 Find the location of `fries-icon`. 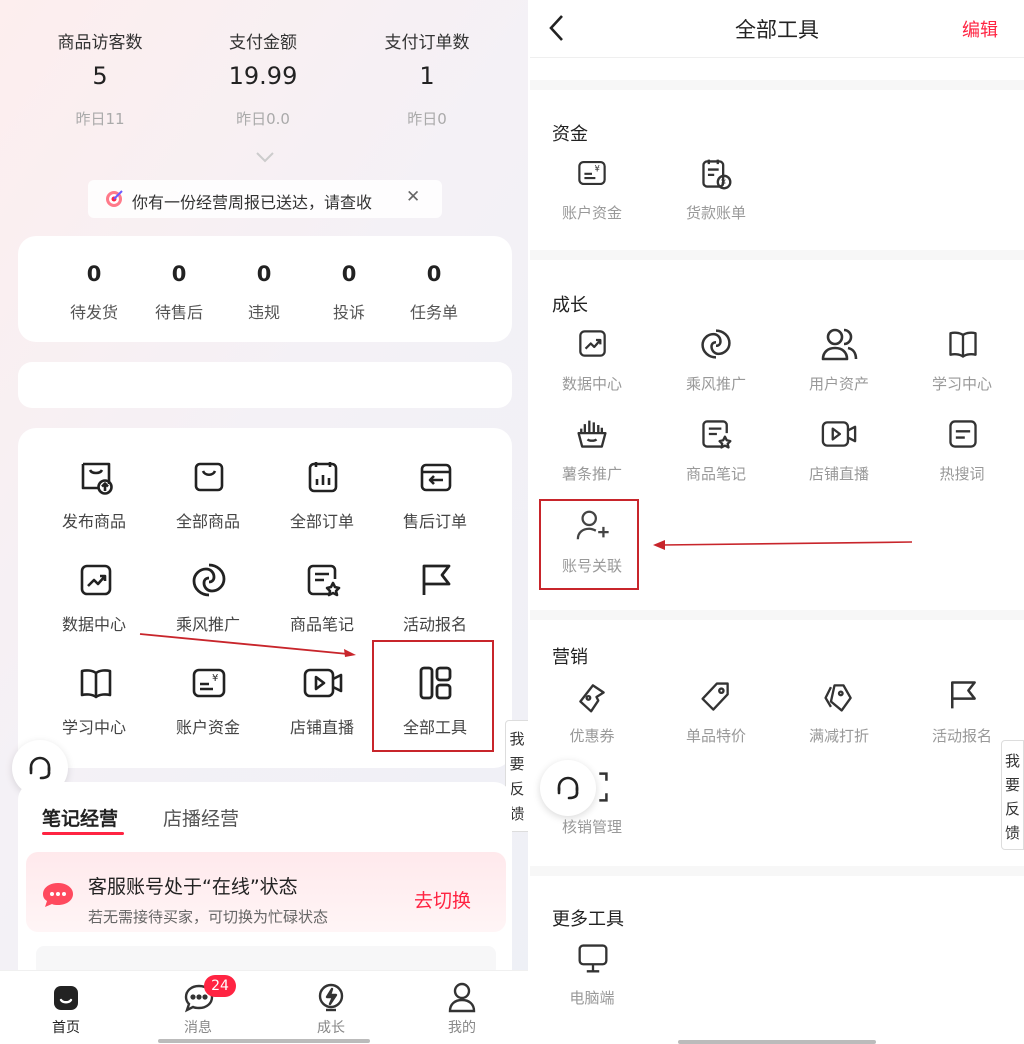

fries-icon is located at coordinates (592, 434).